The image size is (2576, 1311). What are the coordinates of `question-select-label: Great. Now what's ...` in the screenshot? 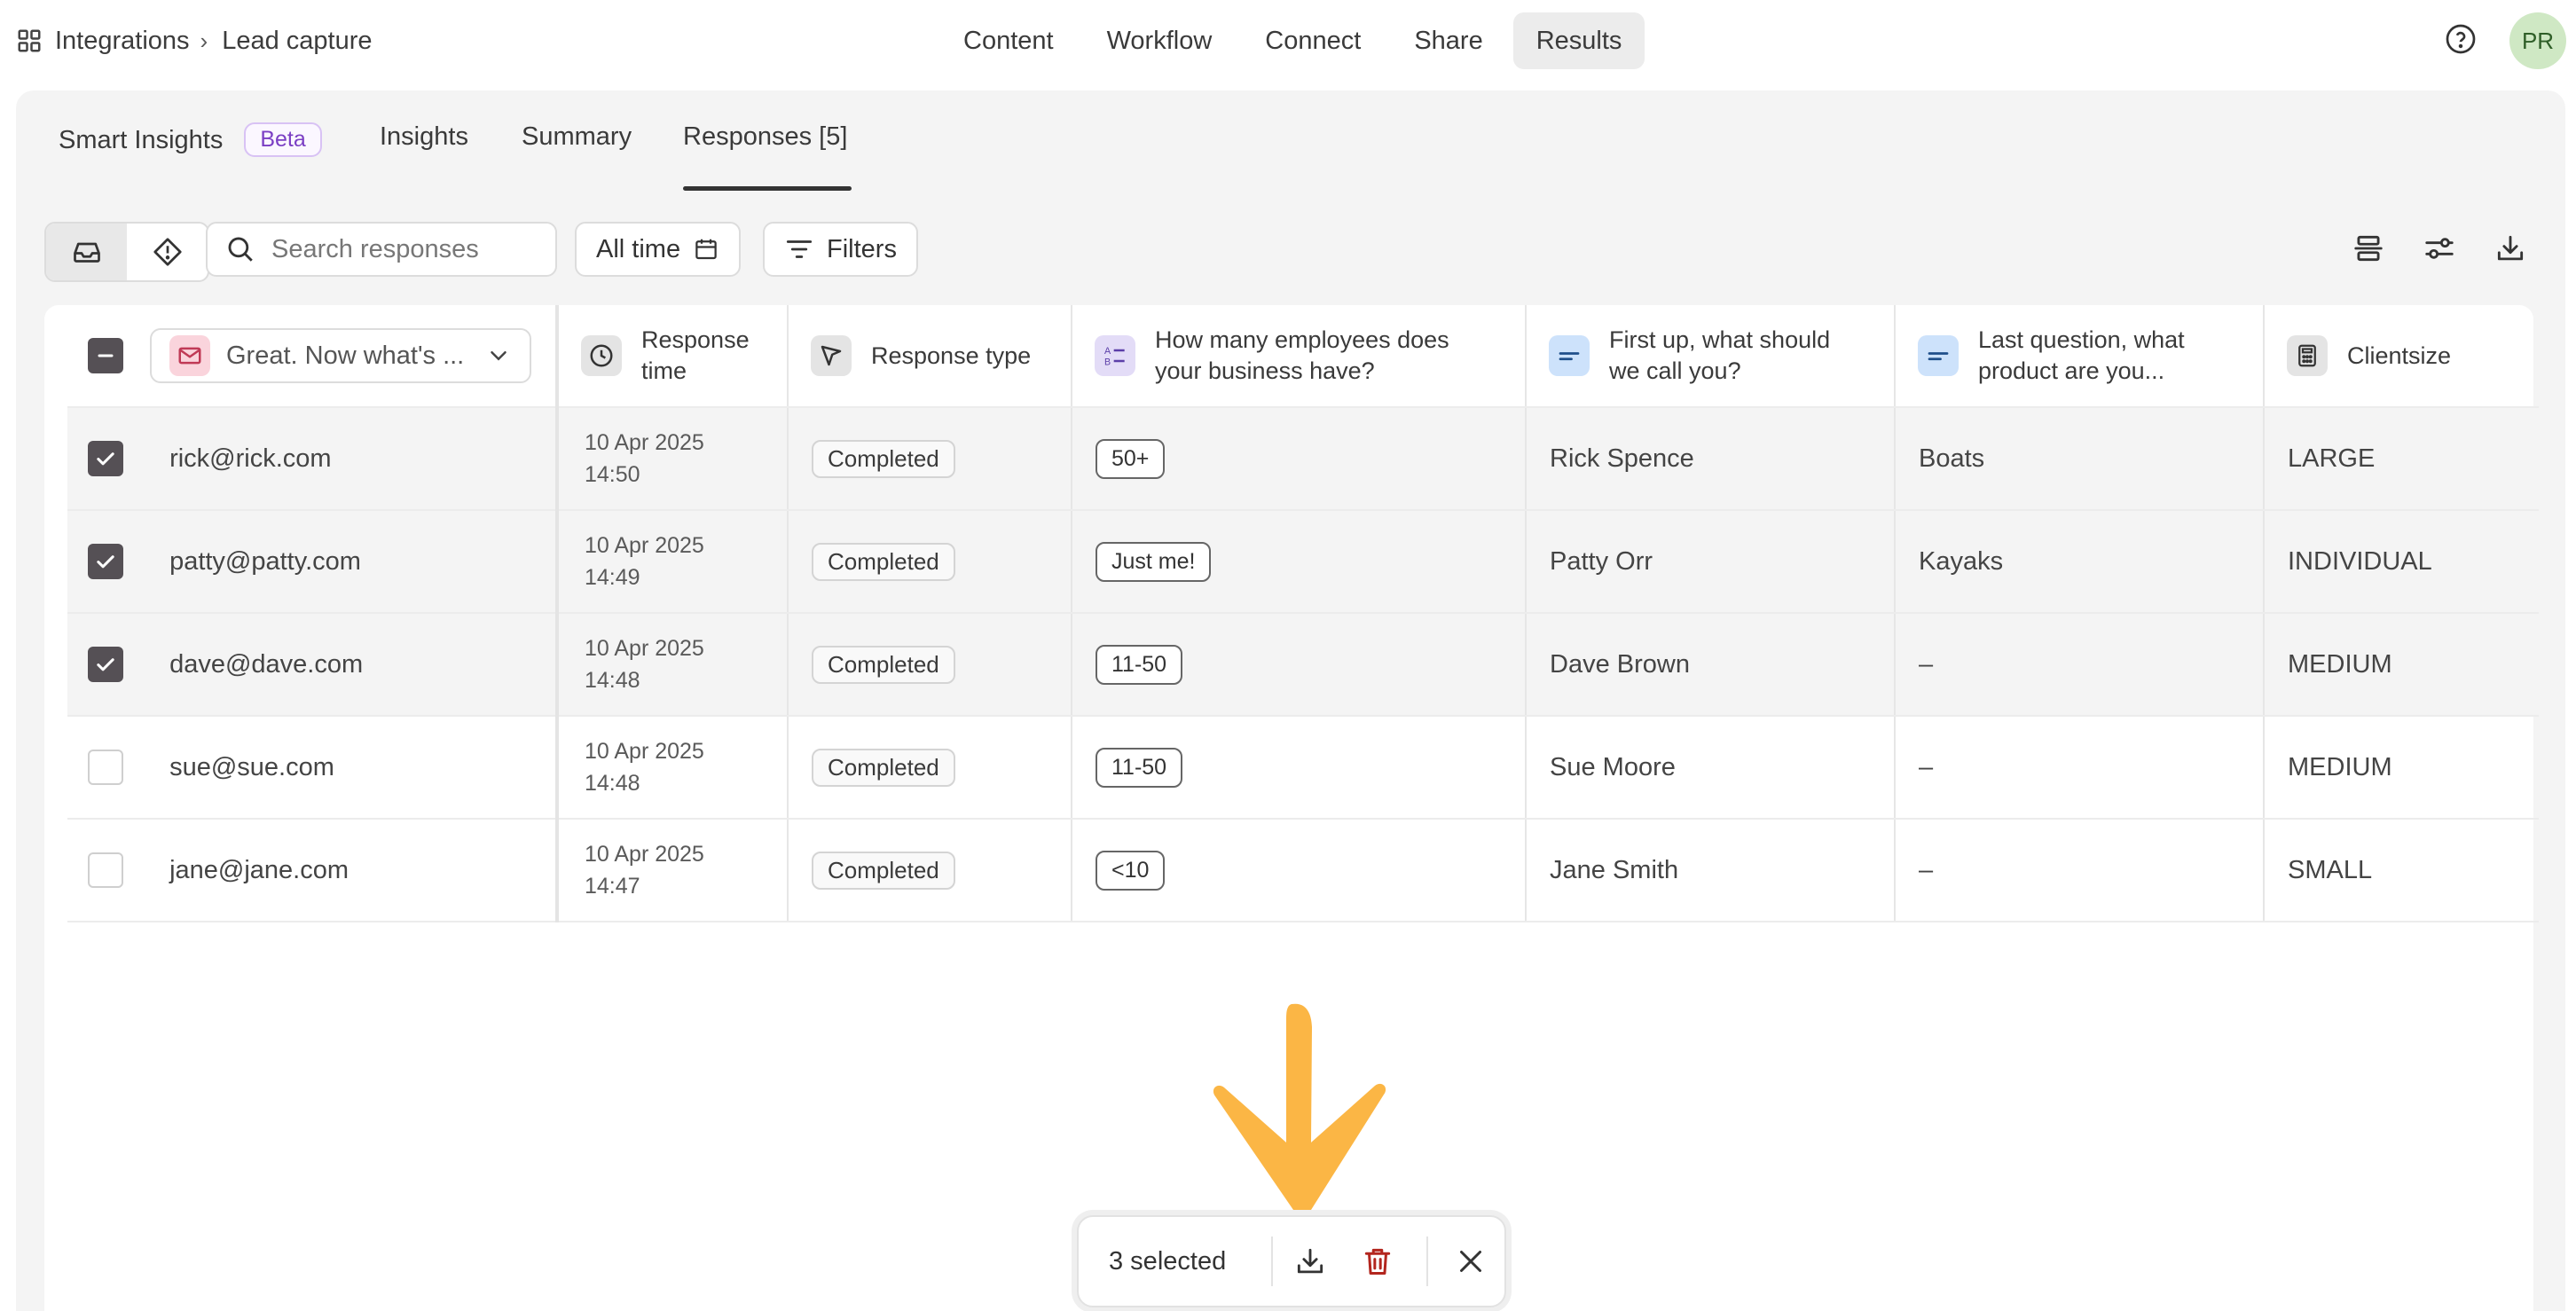 It's located at (345, 355).